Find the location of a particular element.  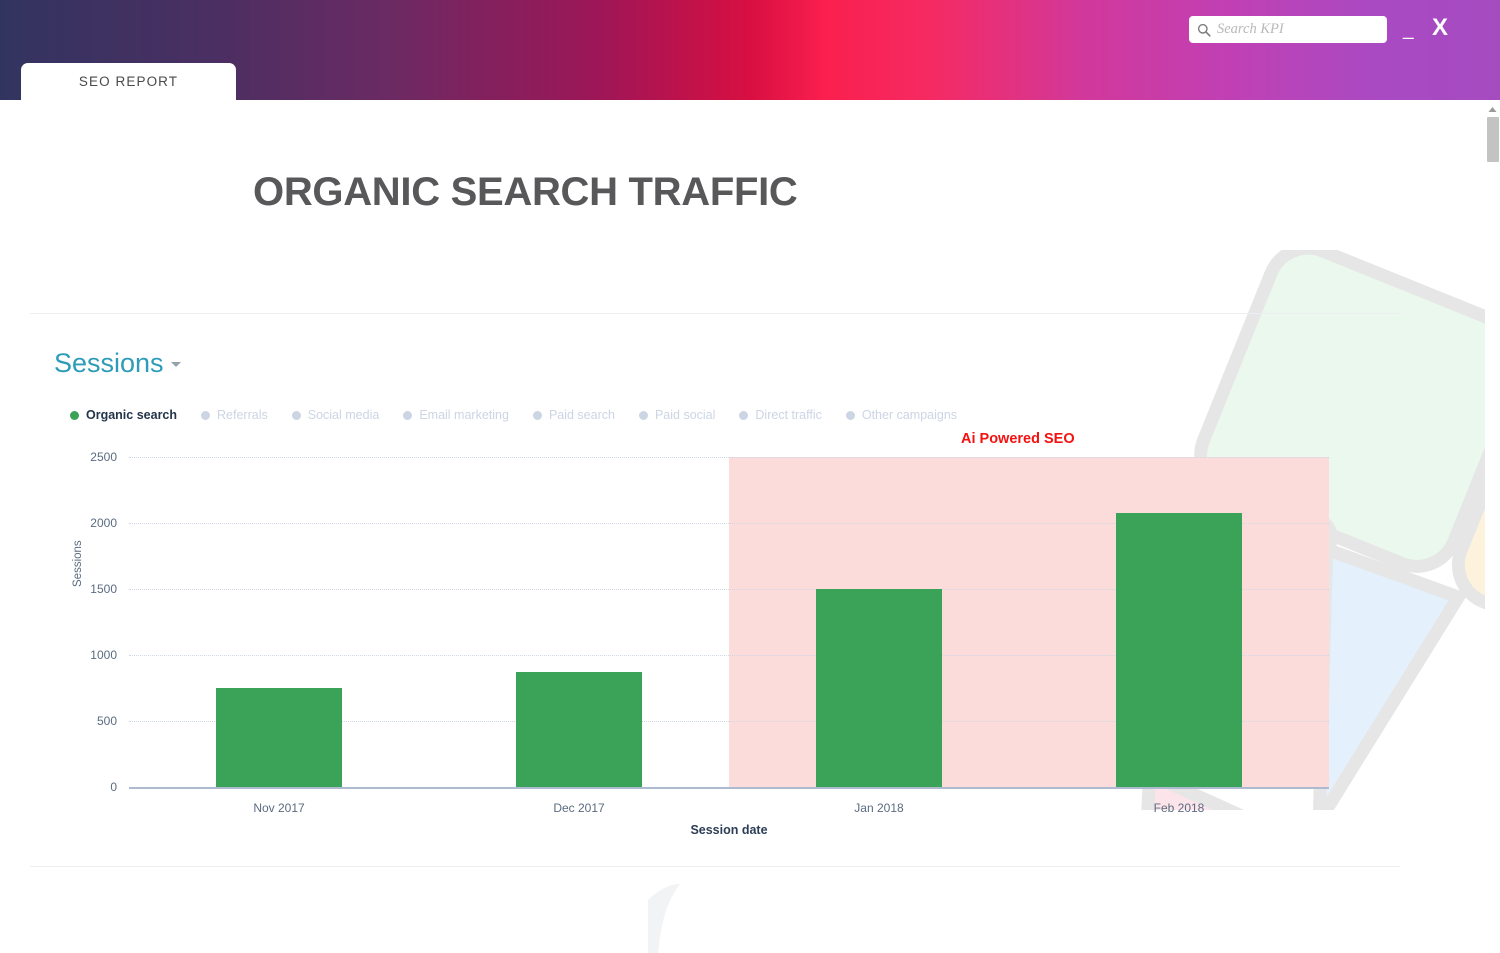

legend-item-email-marketing: Email marketing is located at coordinates (456, 415).